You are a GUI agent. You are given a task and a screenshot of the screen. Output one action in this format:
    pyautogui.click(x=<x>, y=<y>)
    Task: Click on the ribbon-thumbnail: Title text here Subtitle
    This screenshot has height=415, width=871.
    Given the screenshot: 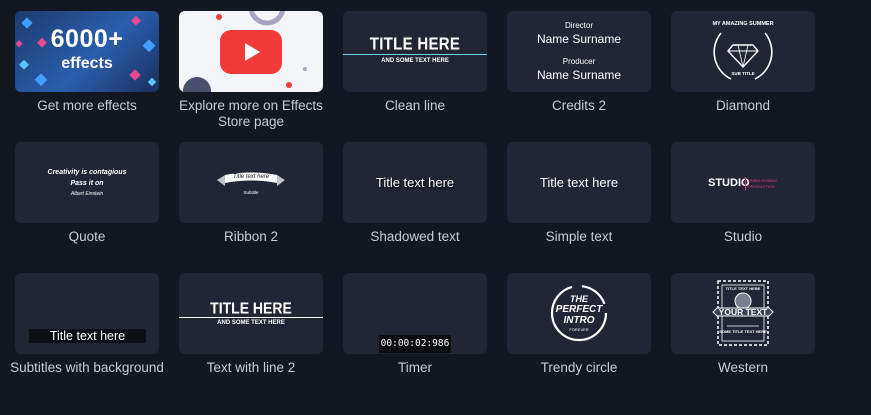 What is the action you would take?
    pyautogui.click(x=251, y=182)
    